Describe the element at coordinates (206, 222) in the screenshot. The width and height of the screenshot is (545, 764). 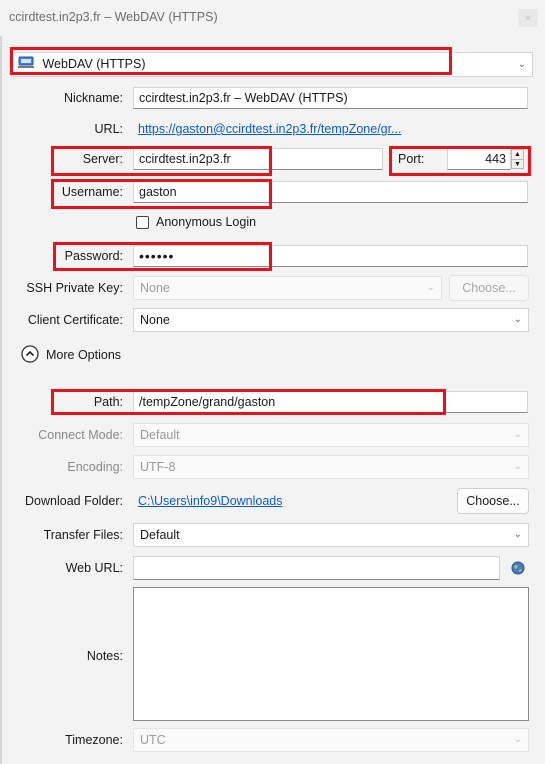
I see `anonymous-label: Anonymous Login` at that location.